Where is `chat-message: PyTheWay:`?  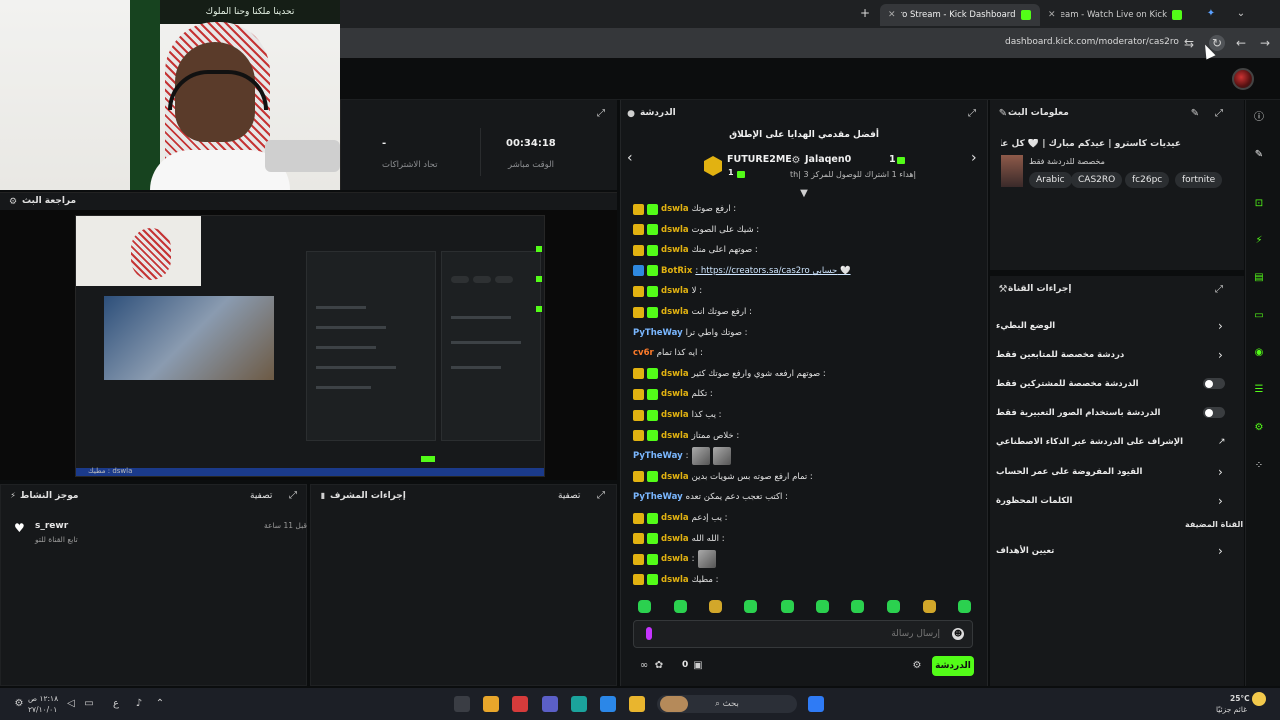
chat-message: PyTheWay: is located at coordinates (682, 456).